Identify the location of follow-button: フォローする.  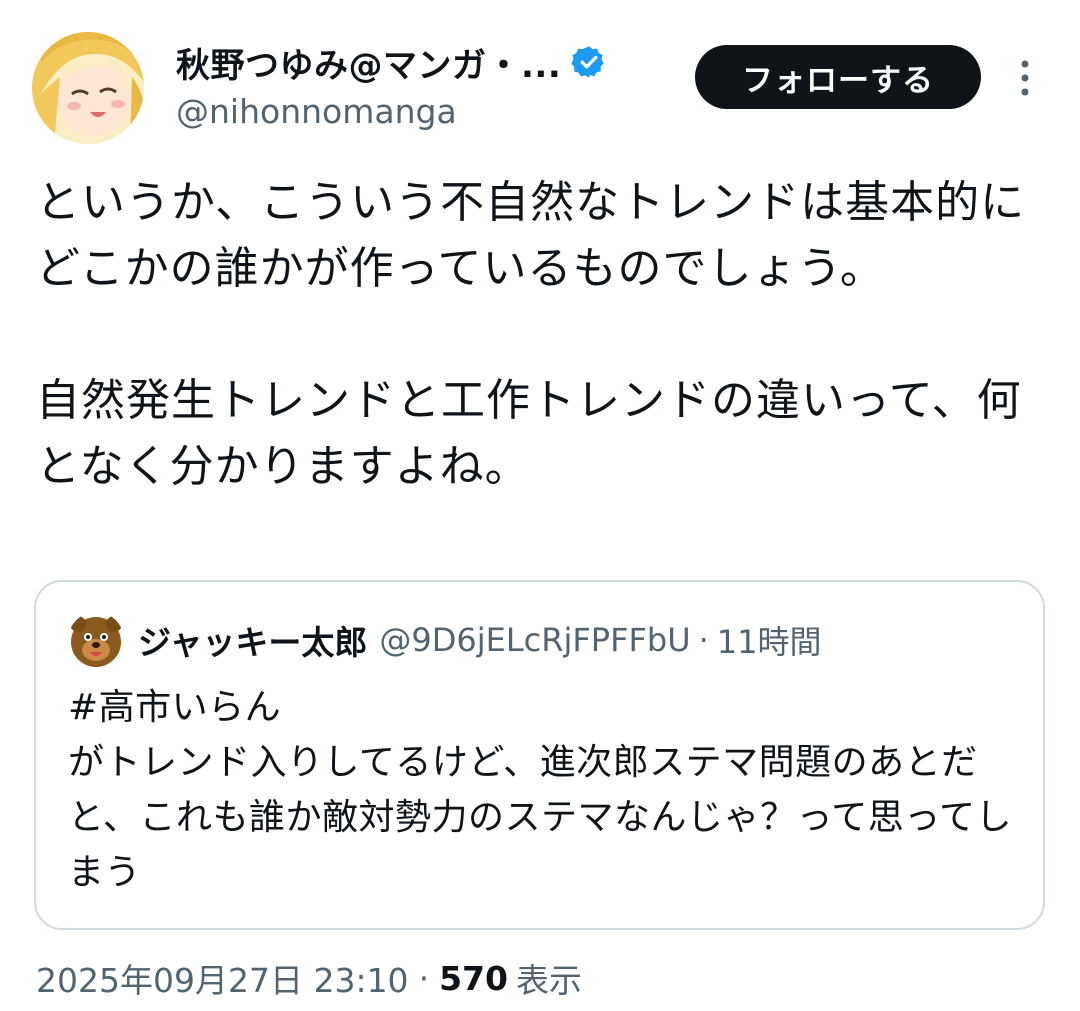
(838, 77).